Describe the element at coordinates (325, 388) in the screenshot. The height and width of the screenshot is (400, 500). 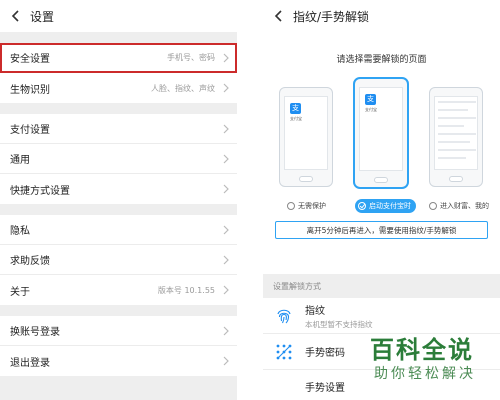
I see `gesture-settings-label: 手势设置` at that location.